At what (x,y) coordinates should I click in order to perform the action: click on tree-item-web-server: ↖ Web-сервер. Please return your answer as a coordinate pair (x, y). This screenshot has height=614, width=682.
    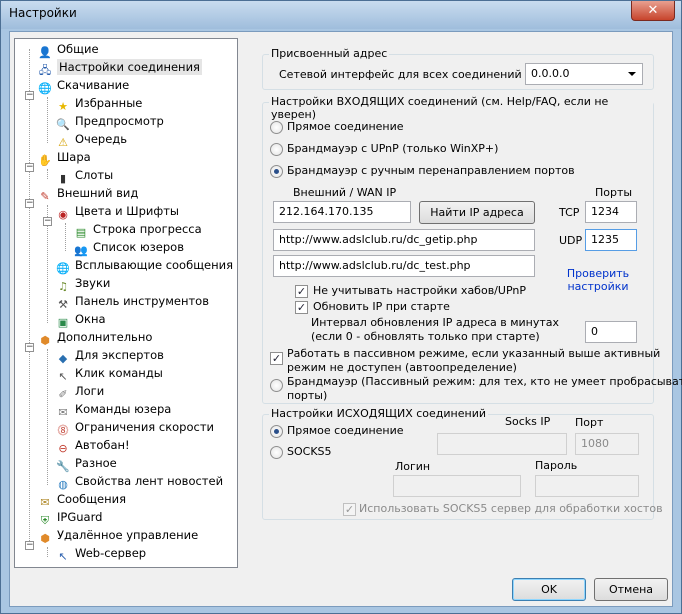
    Looking at the image, I should click on (100, 553).